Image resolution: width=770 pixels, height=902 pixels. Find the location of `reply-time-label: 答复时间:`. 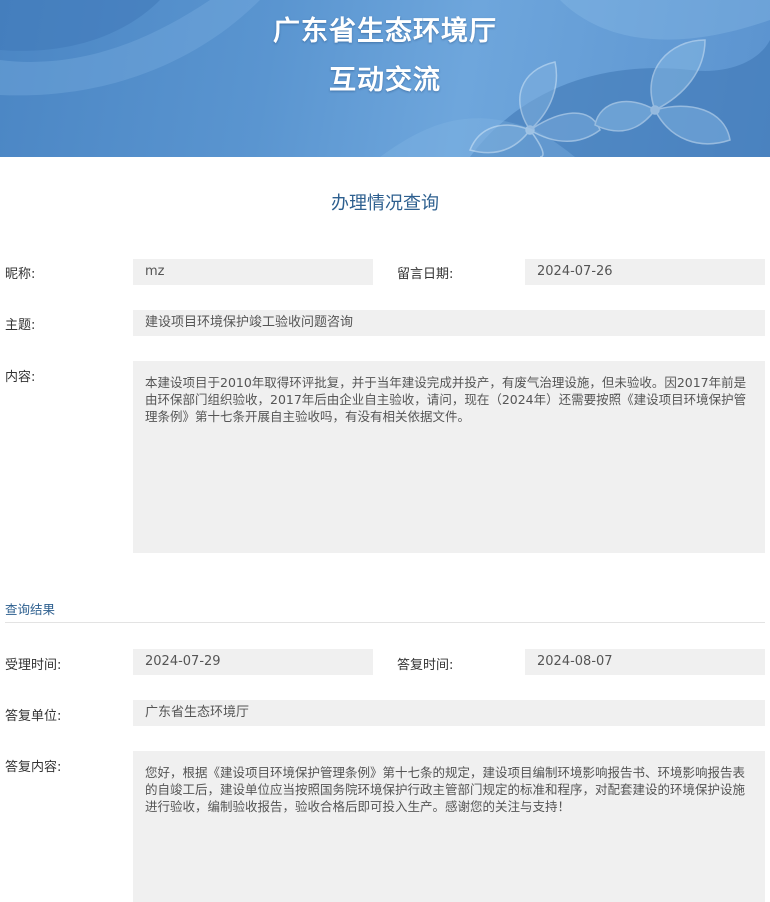

reply-time-label: 答复时间: is located at coordinates (425, 665).